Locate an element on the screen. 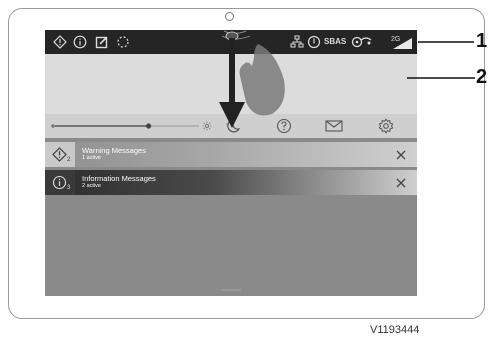 This screenshot has height=343, width=492. warning-messages-row: 2 Warning Messages 1 active is located at coordinates (231, 154).